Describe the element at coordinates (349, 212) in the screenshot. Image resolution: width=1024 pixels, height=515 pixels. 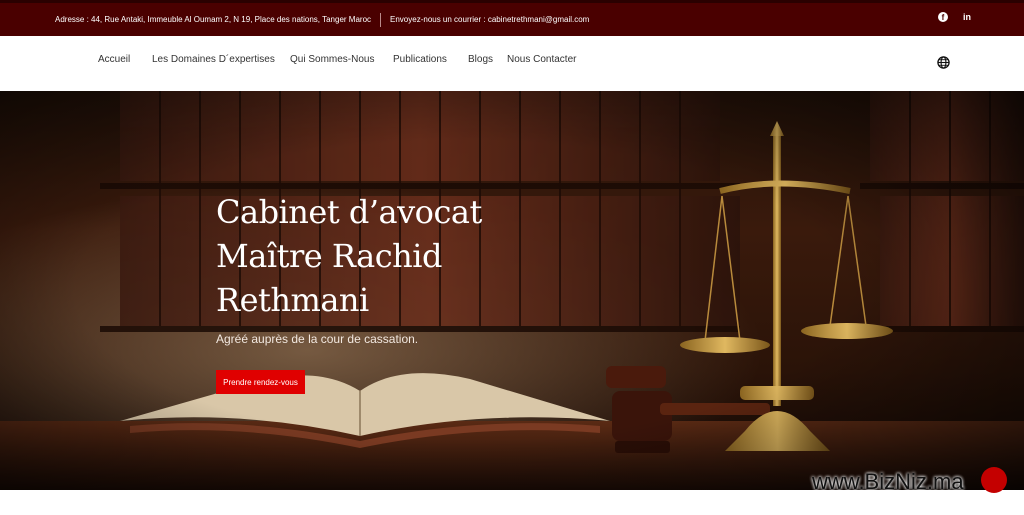
I see `hero-title-line: Cabinet d’avocat` at that location.